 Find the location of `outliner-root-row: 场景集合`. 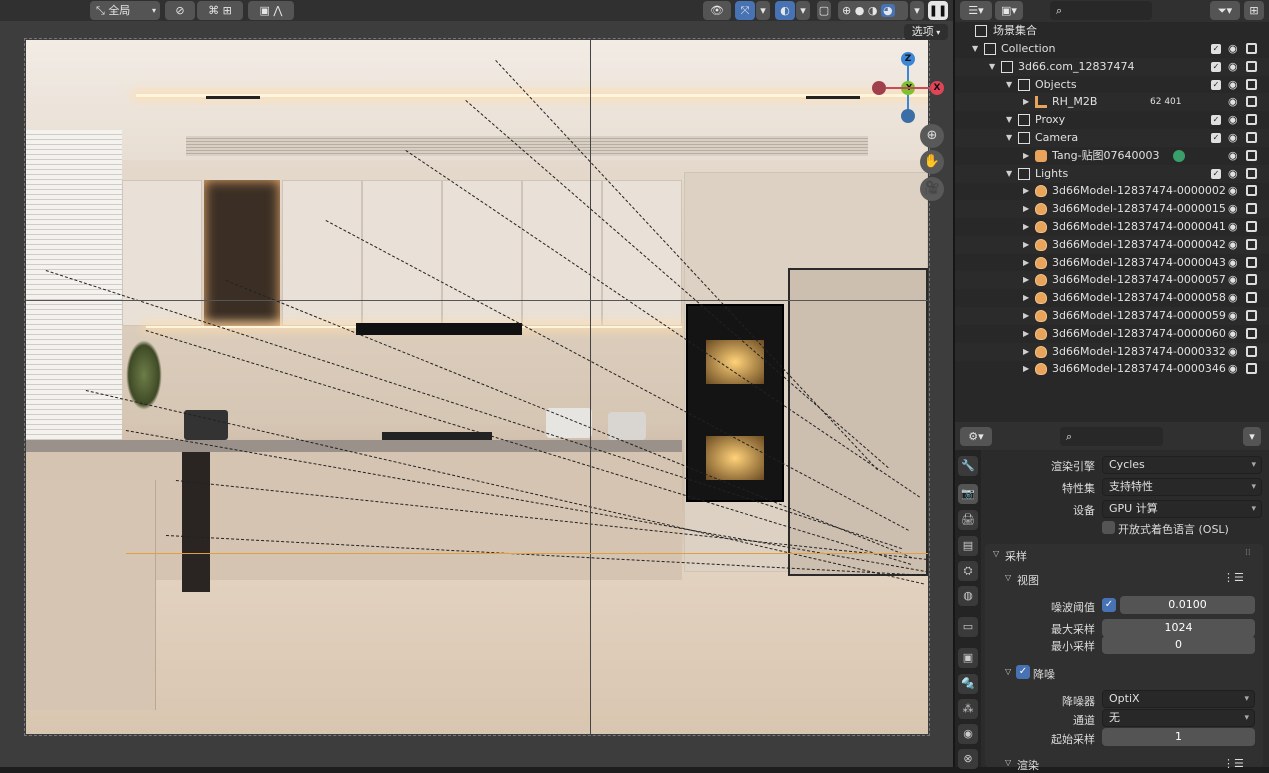

outliner-root-row: 场景集合 is located at coordinates (1112, 31).